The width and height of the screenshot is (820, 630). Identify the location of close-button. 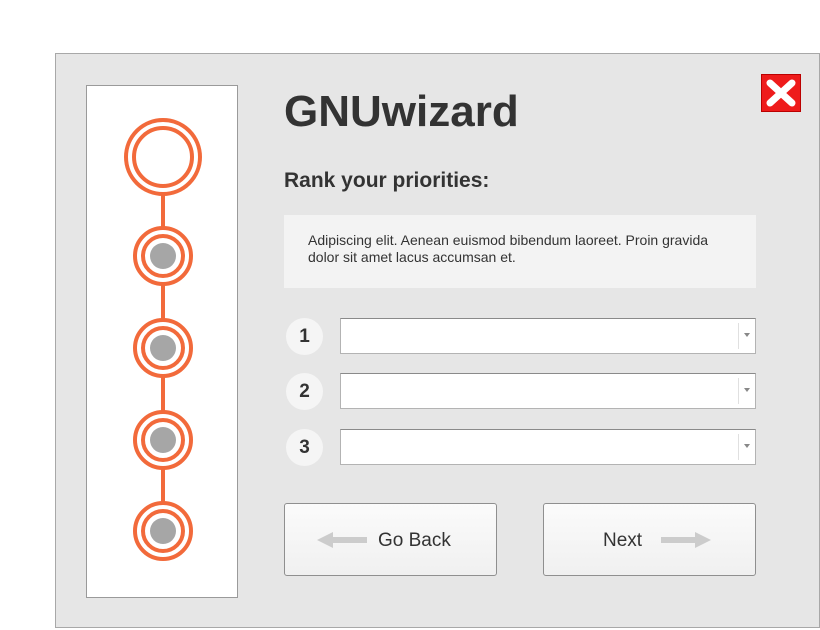
(781, 93).